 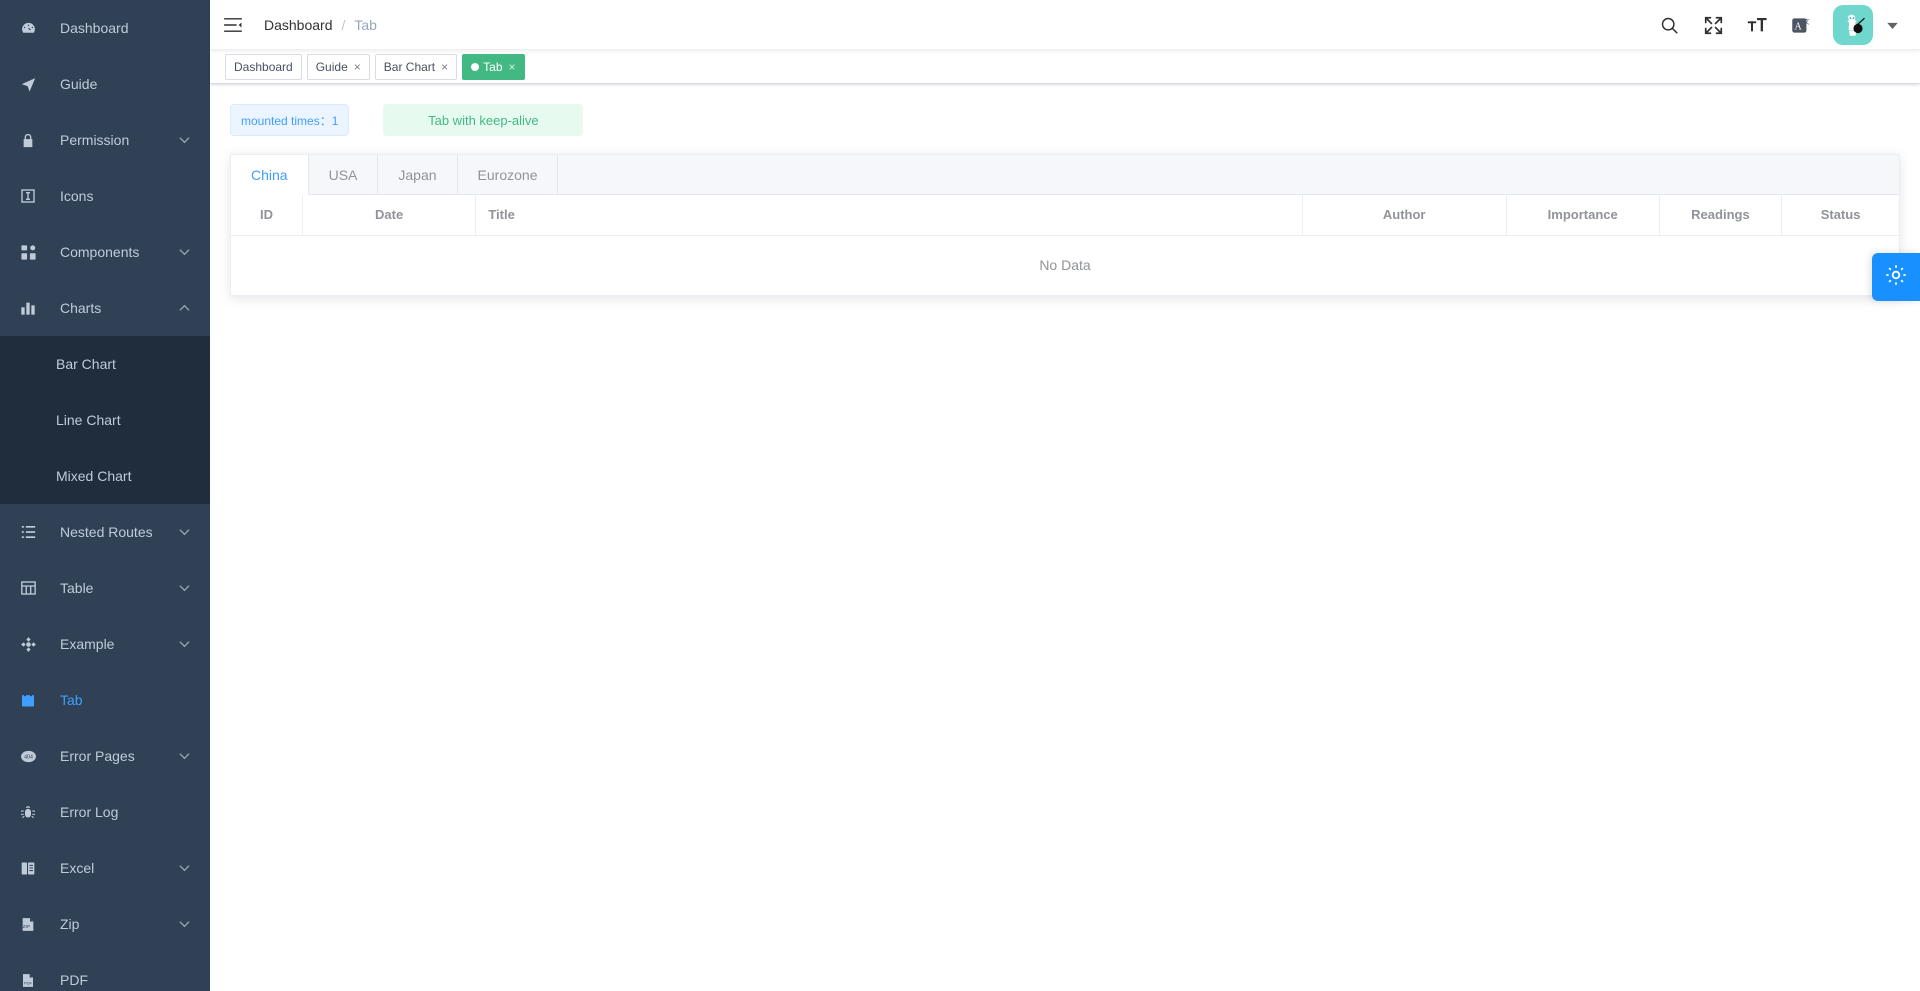 What do you see at coordinates (32, 812) in the screenshot?
I see `bug-icon` at bounding box center [32, 812].